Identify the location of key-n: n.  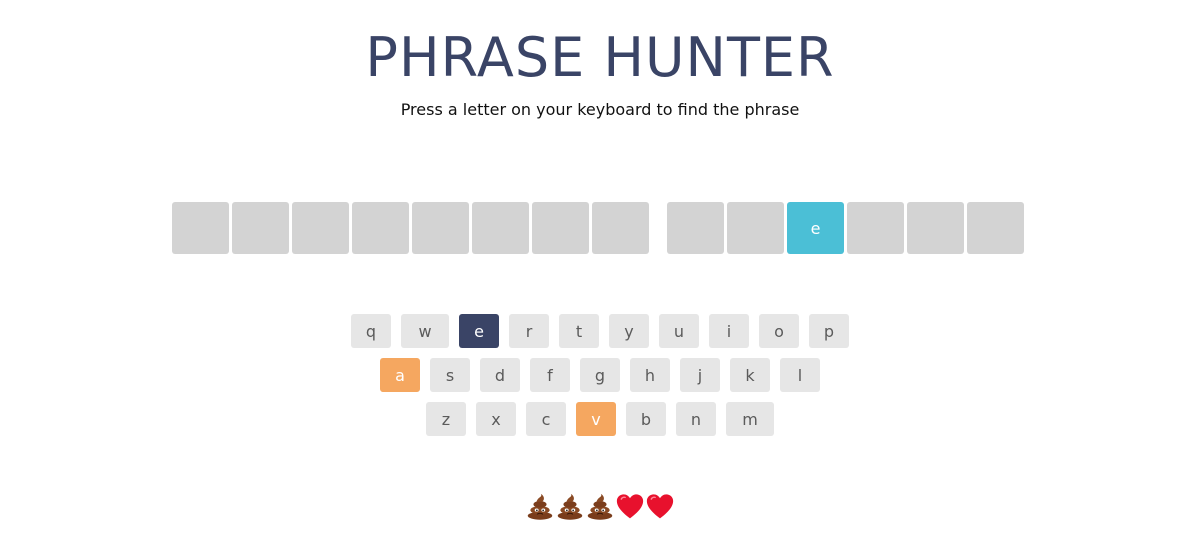
(696, 419).